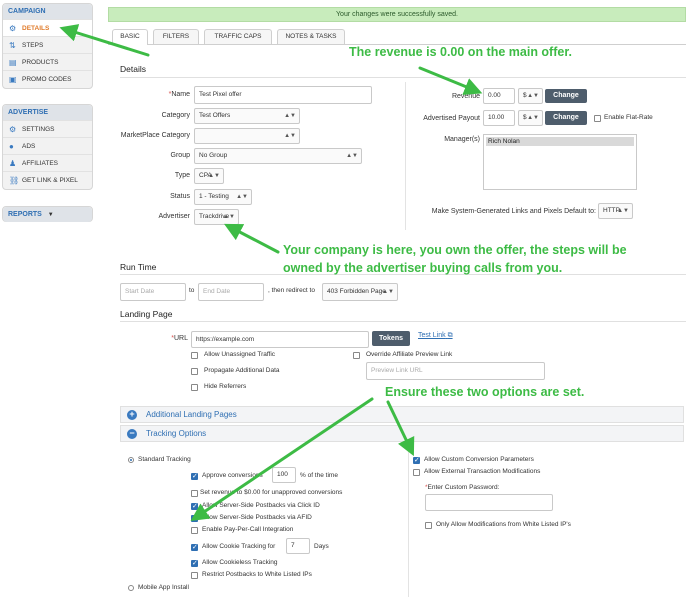  I want to click on arrow-to-advertiser, so click(252, 238).